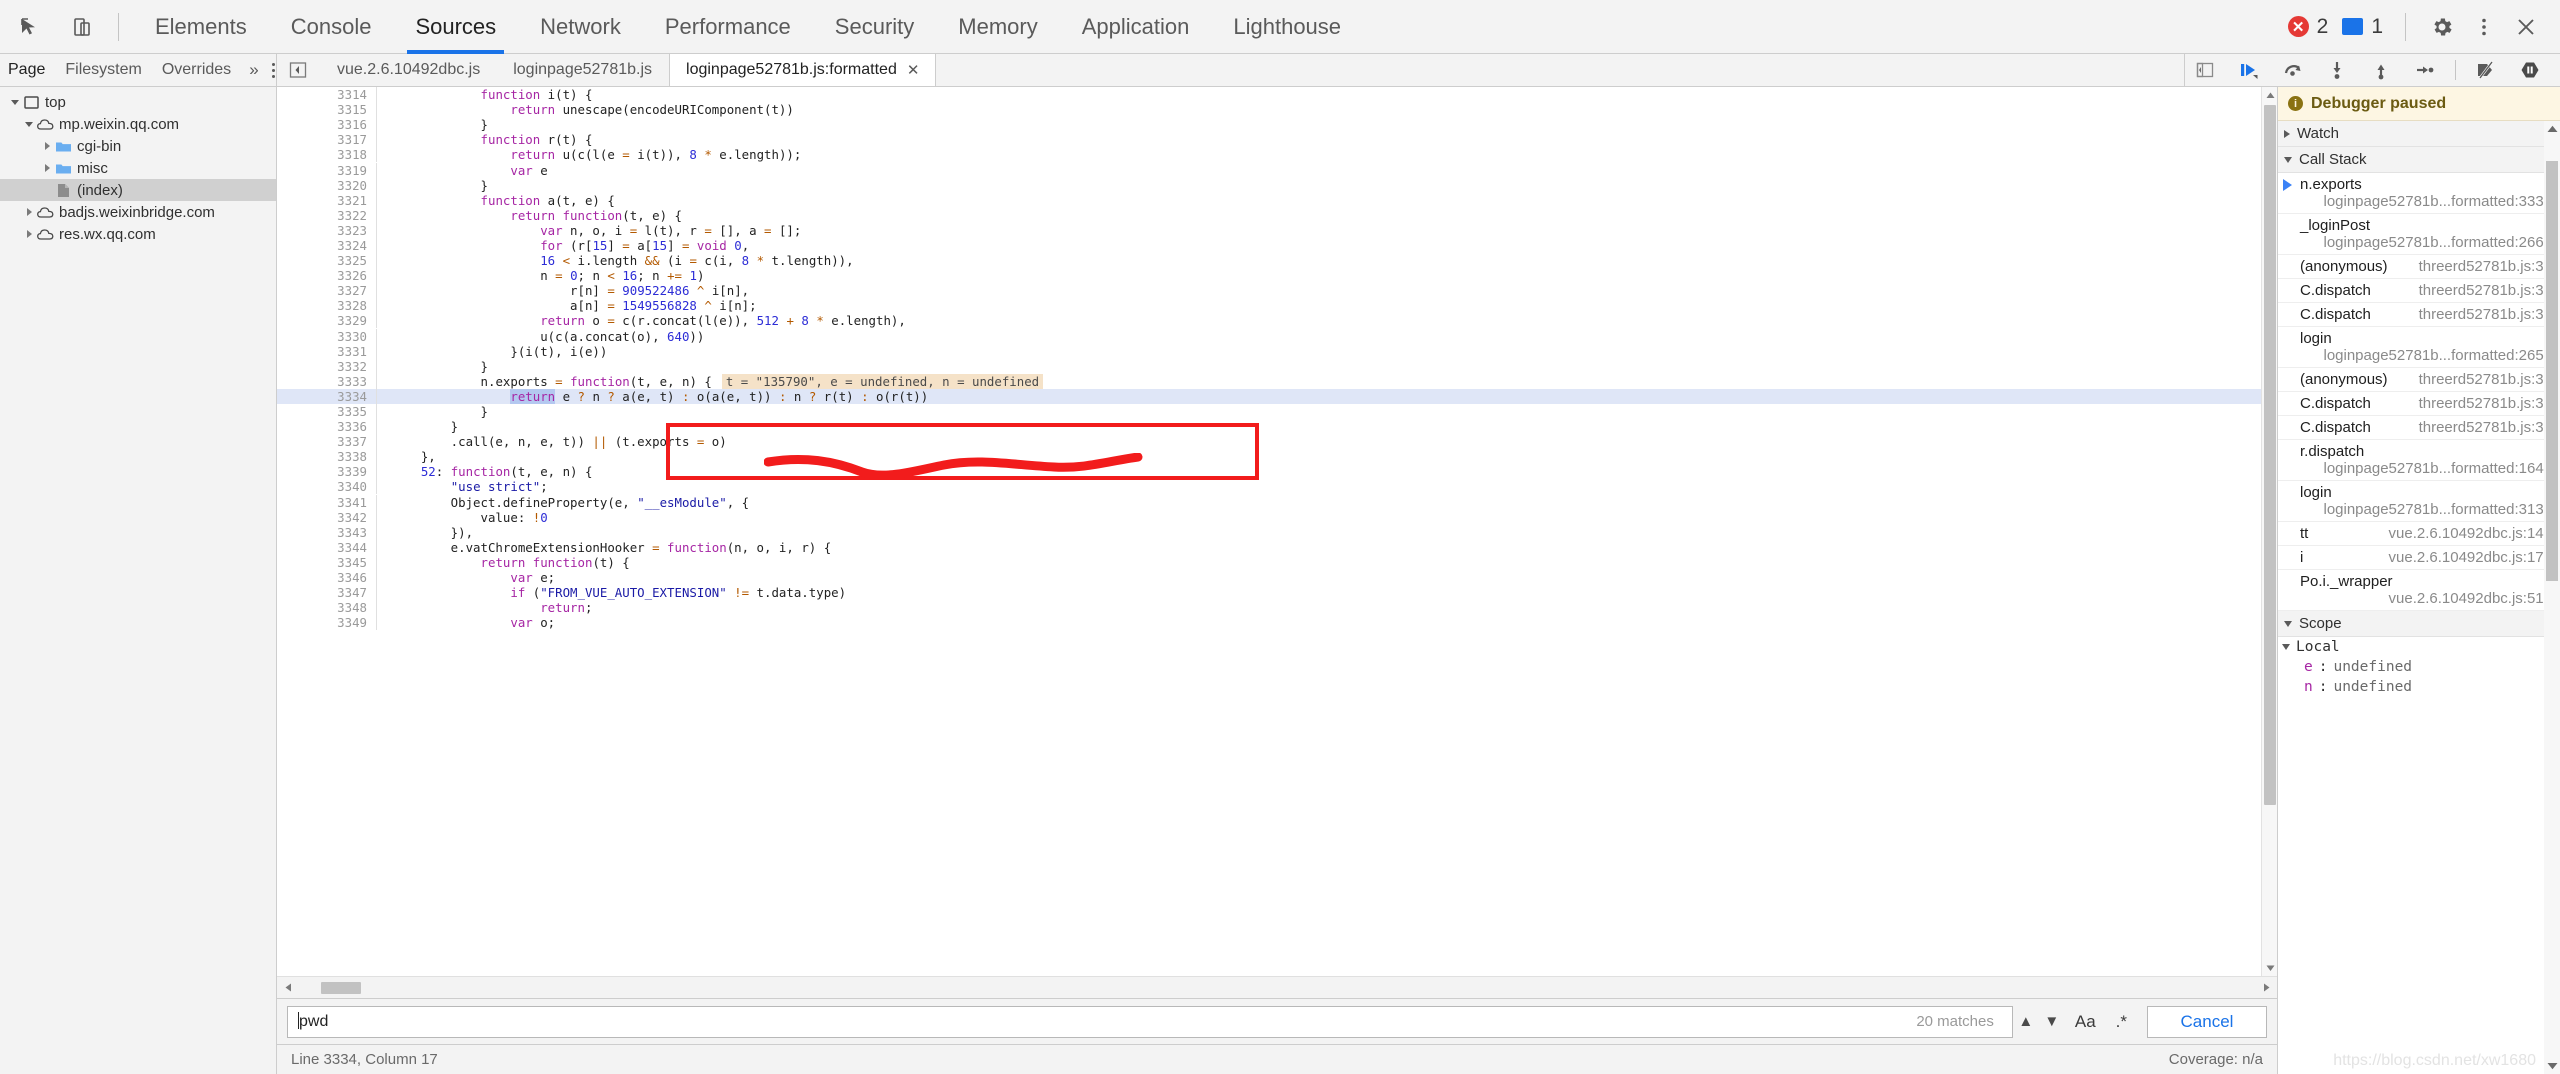 This screenshot has height=1074, width=2560. Describe the element at coordinates (138, 212) in the screenshot. I see `tree-item-badjs: badjs.weixinbridge.com` at that location.